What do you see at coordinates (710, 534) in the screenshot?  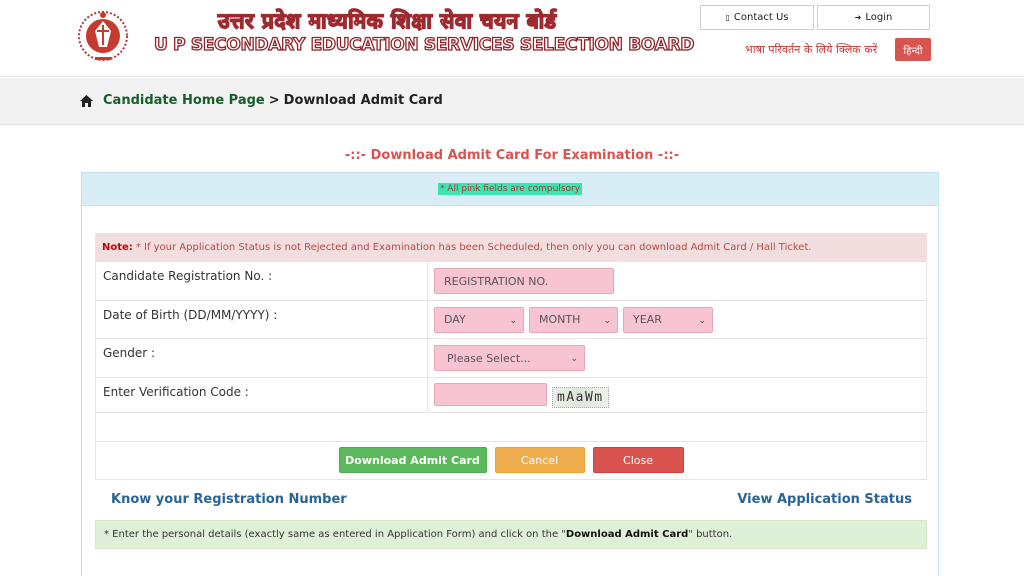 I see `info-suffix: " button.` at bounding box center [710, 534].